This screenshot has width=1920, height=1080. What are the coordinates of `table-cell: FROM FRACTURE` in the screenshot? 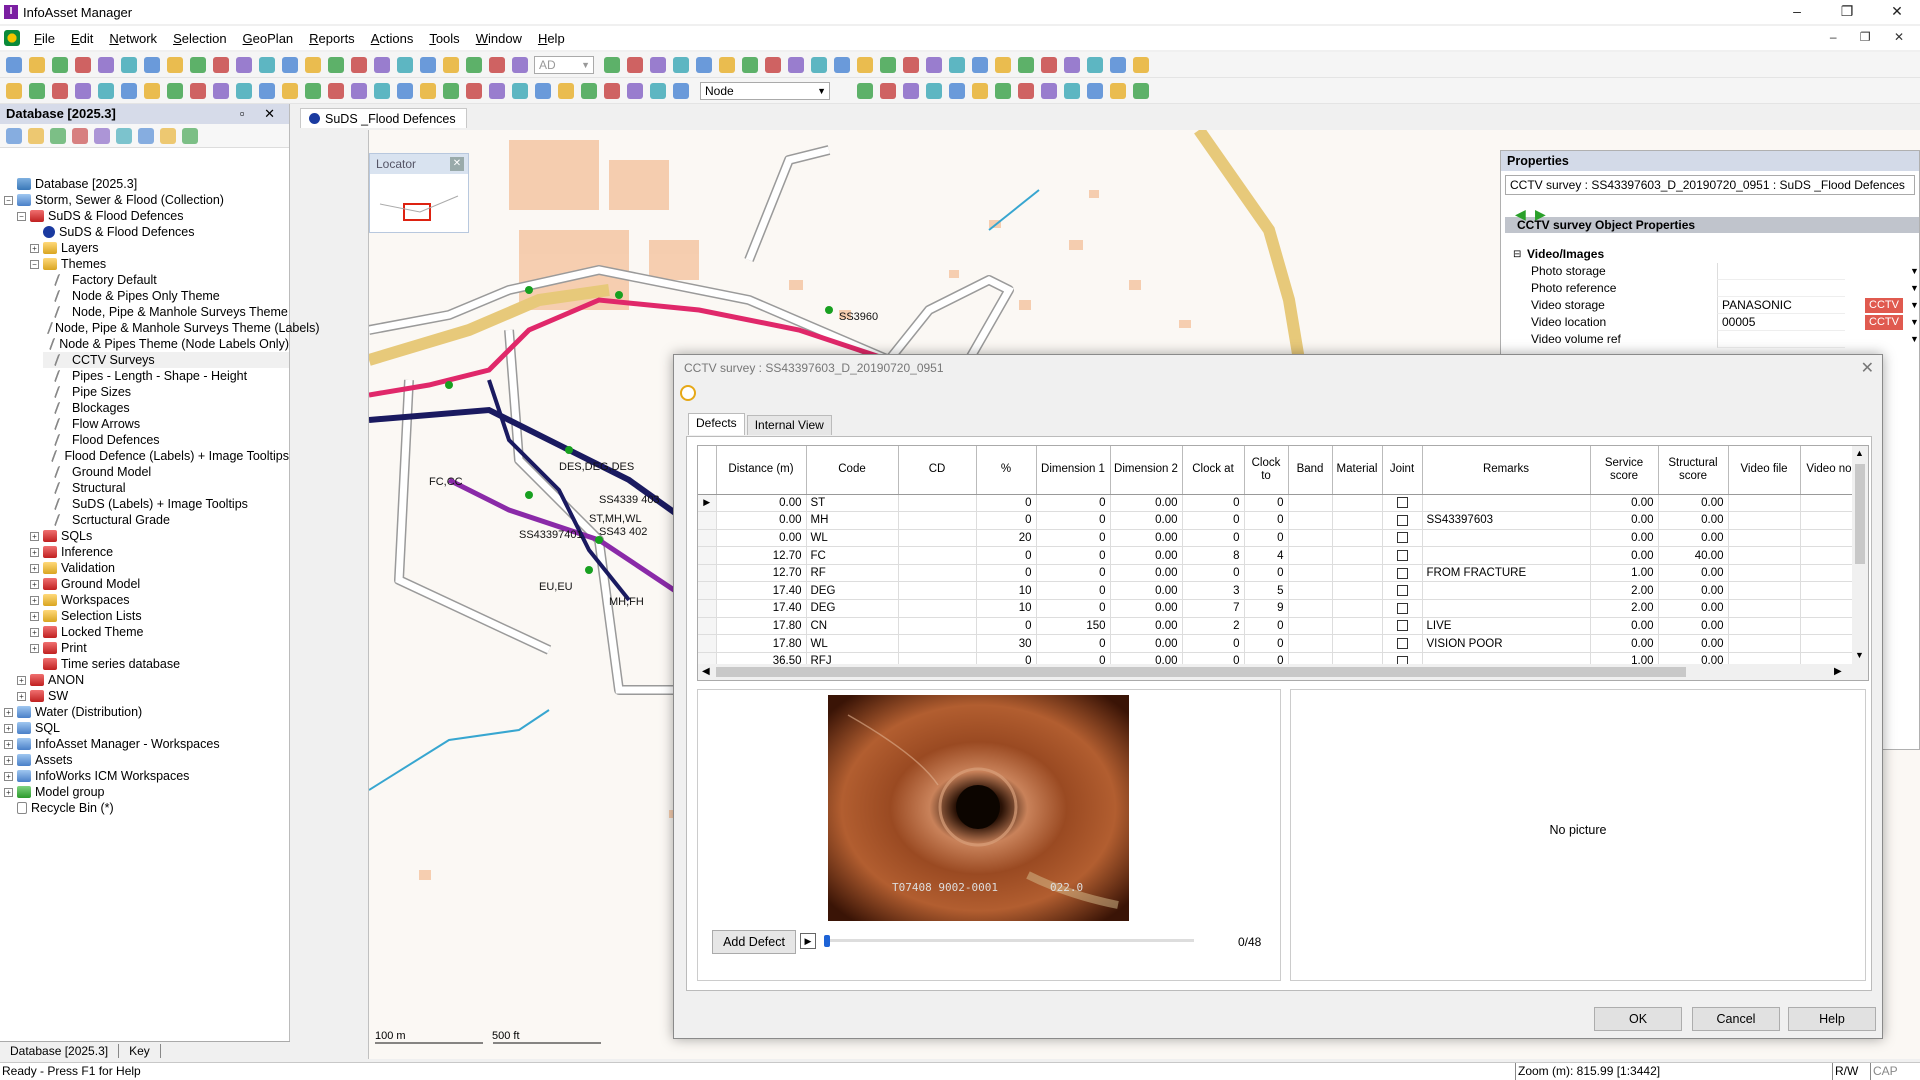 It's located at (1506, 573).